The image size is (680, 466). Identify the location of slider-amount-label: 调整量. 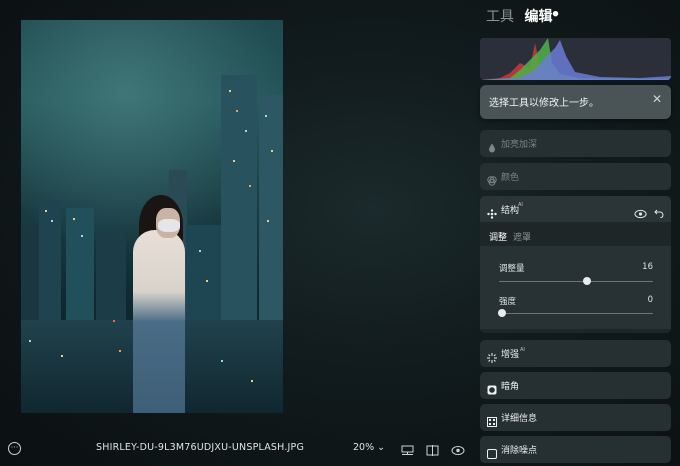
(512, 269).